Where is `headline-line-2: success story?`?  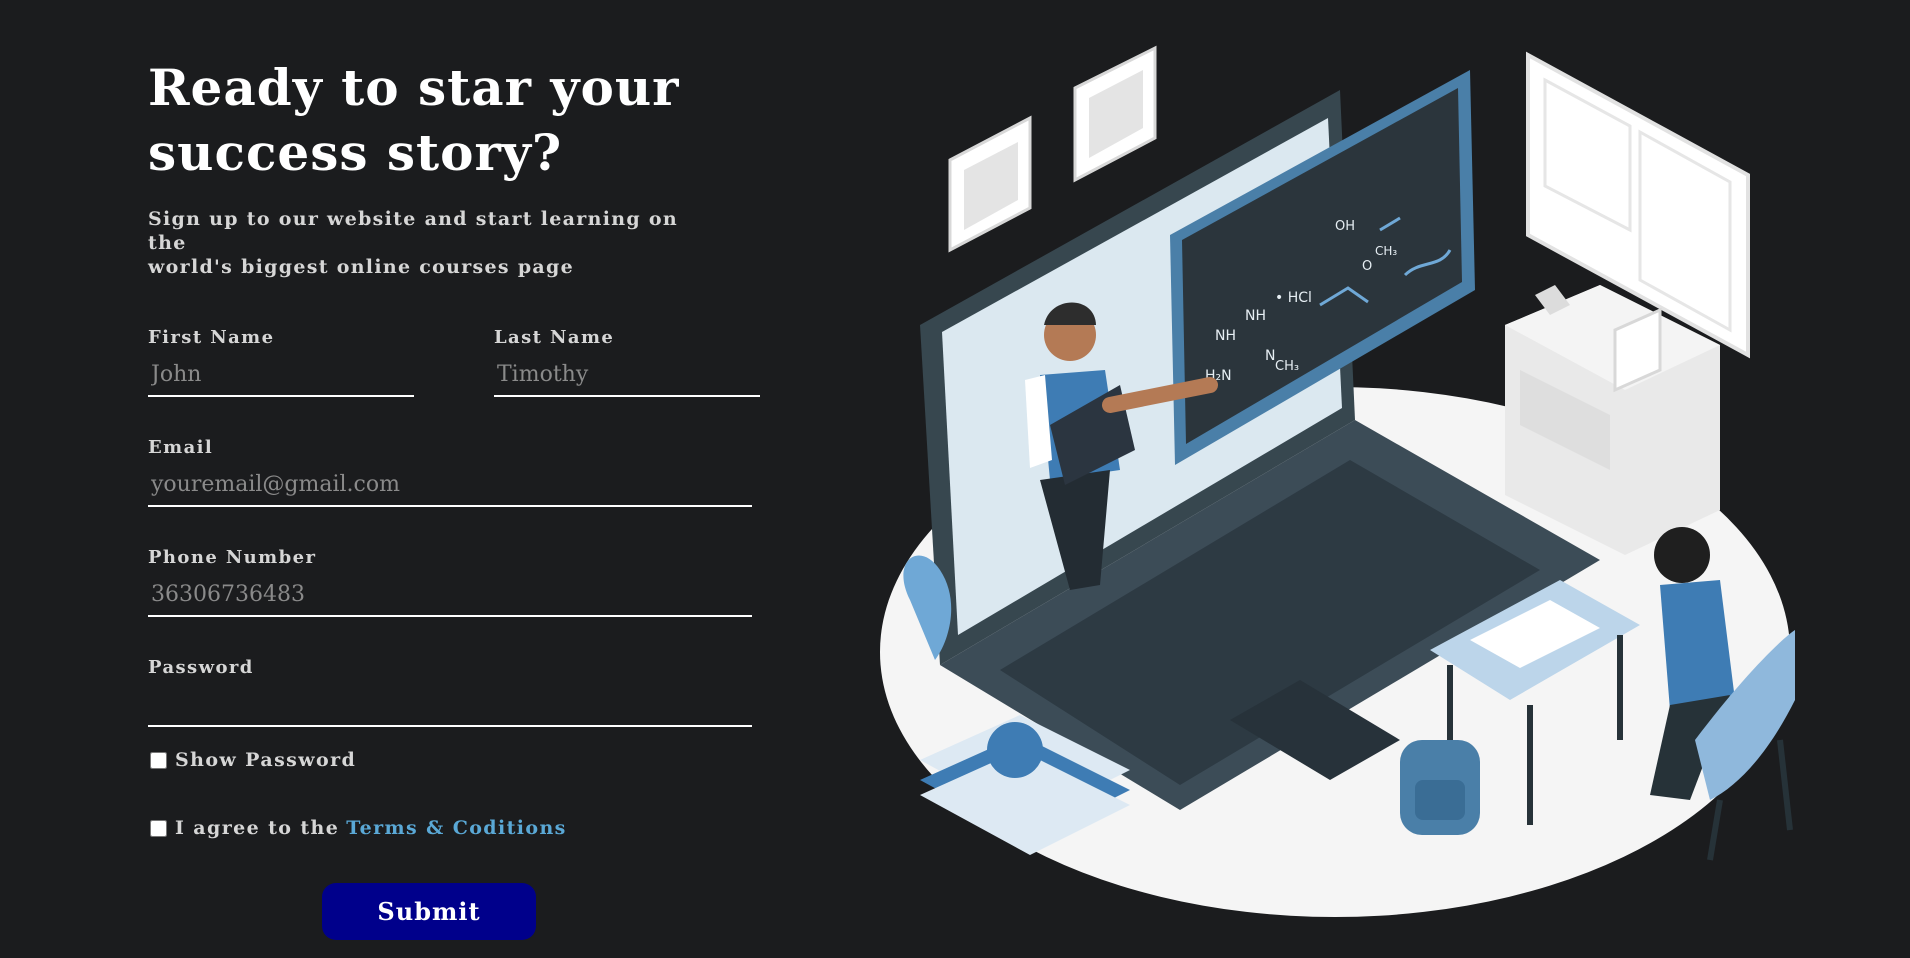 headline-line-2: success story? is located at coordinates (355, 152).